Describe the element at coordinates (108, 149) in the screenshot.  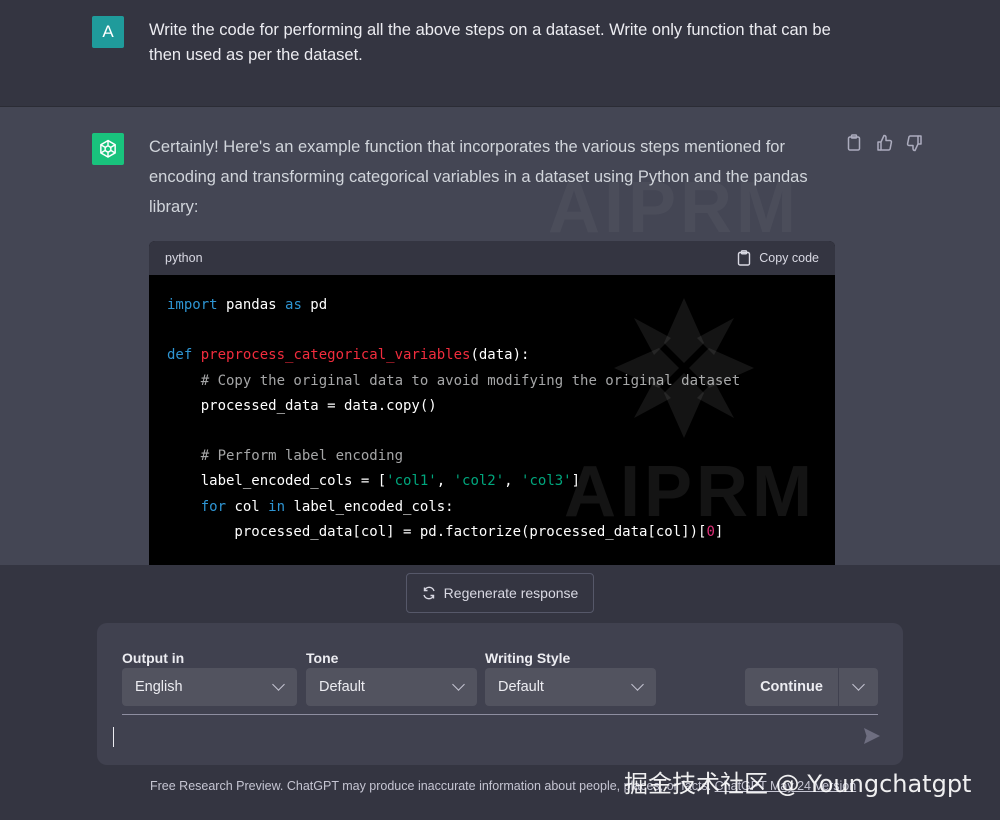
I see `chatgpt-logo-icon` at that location.